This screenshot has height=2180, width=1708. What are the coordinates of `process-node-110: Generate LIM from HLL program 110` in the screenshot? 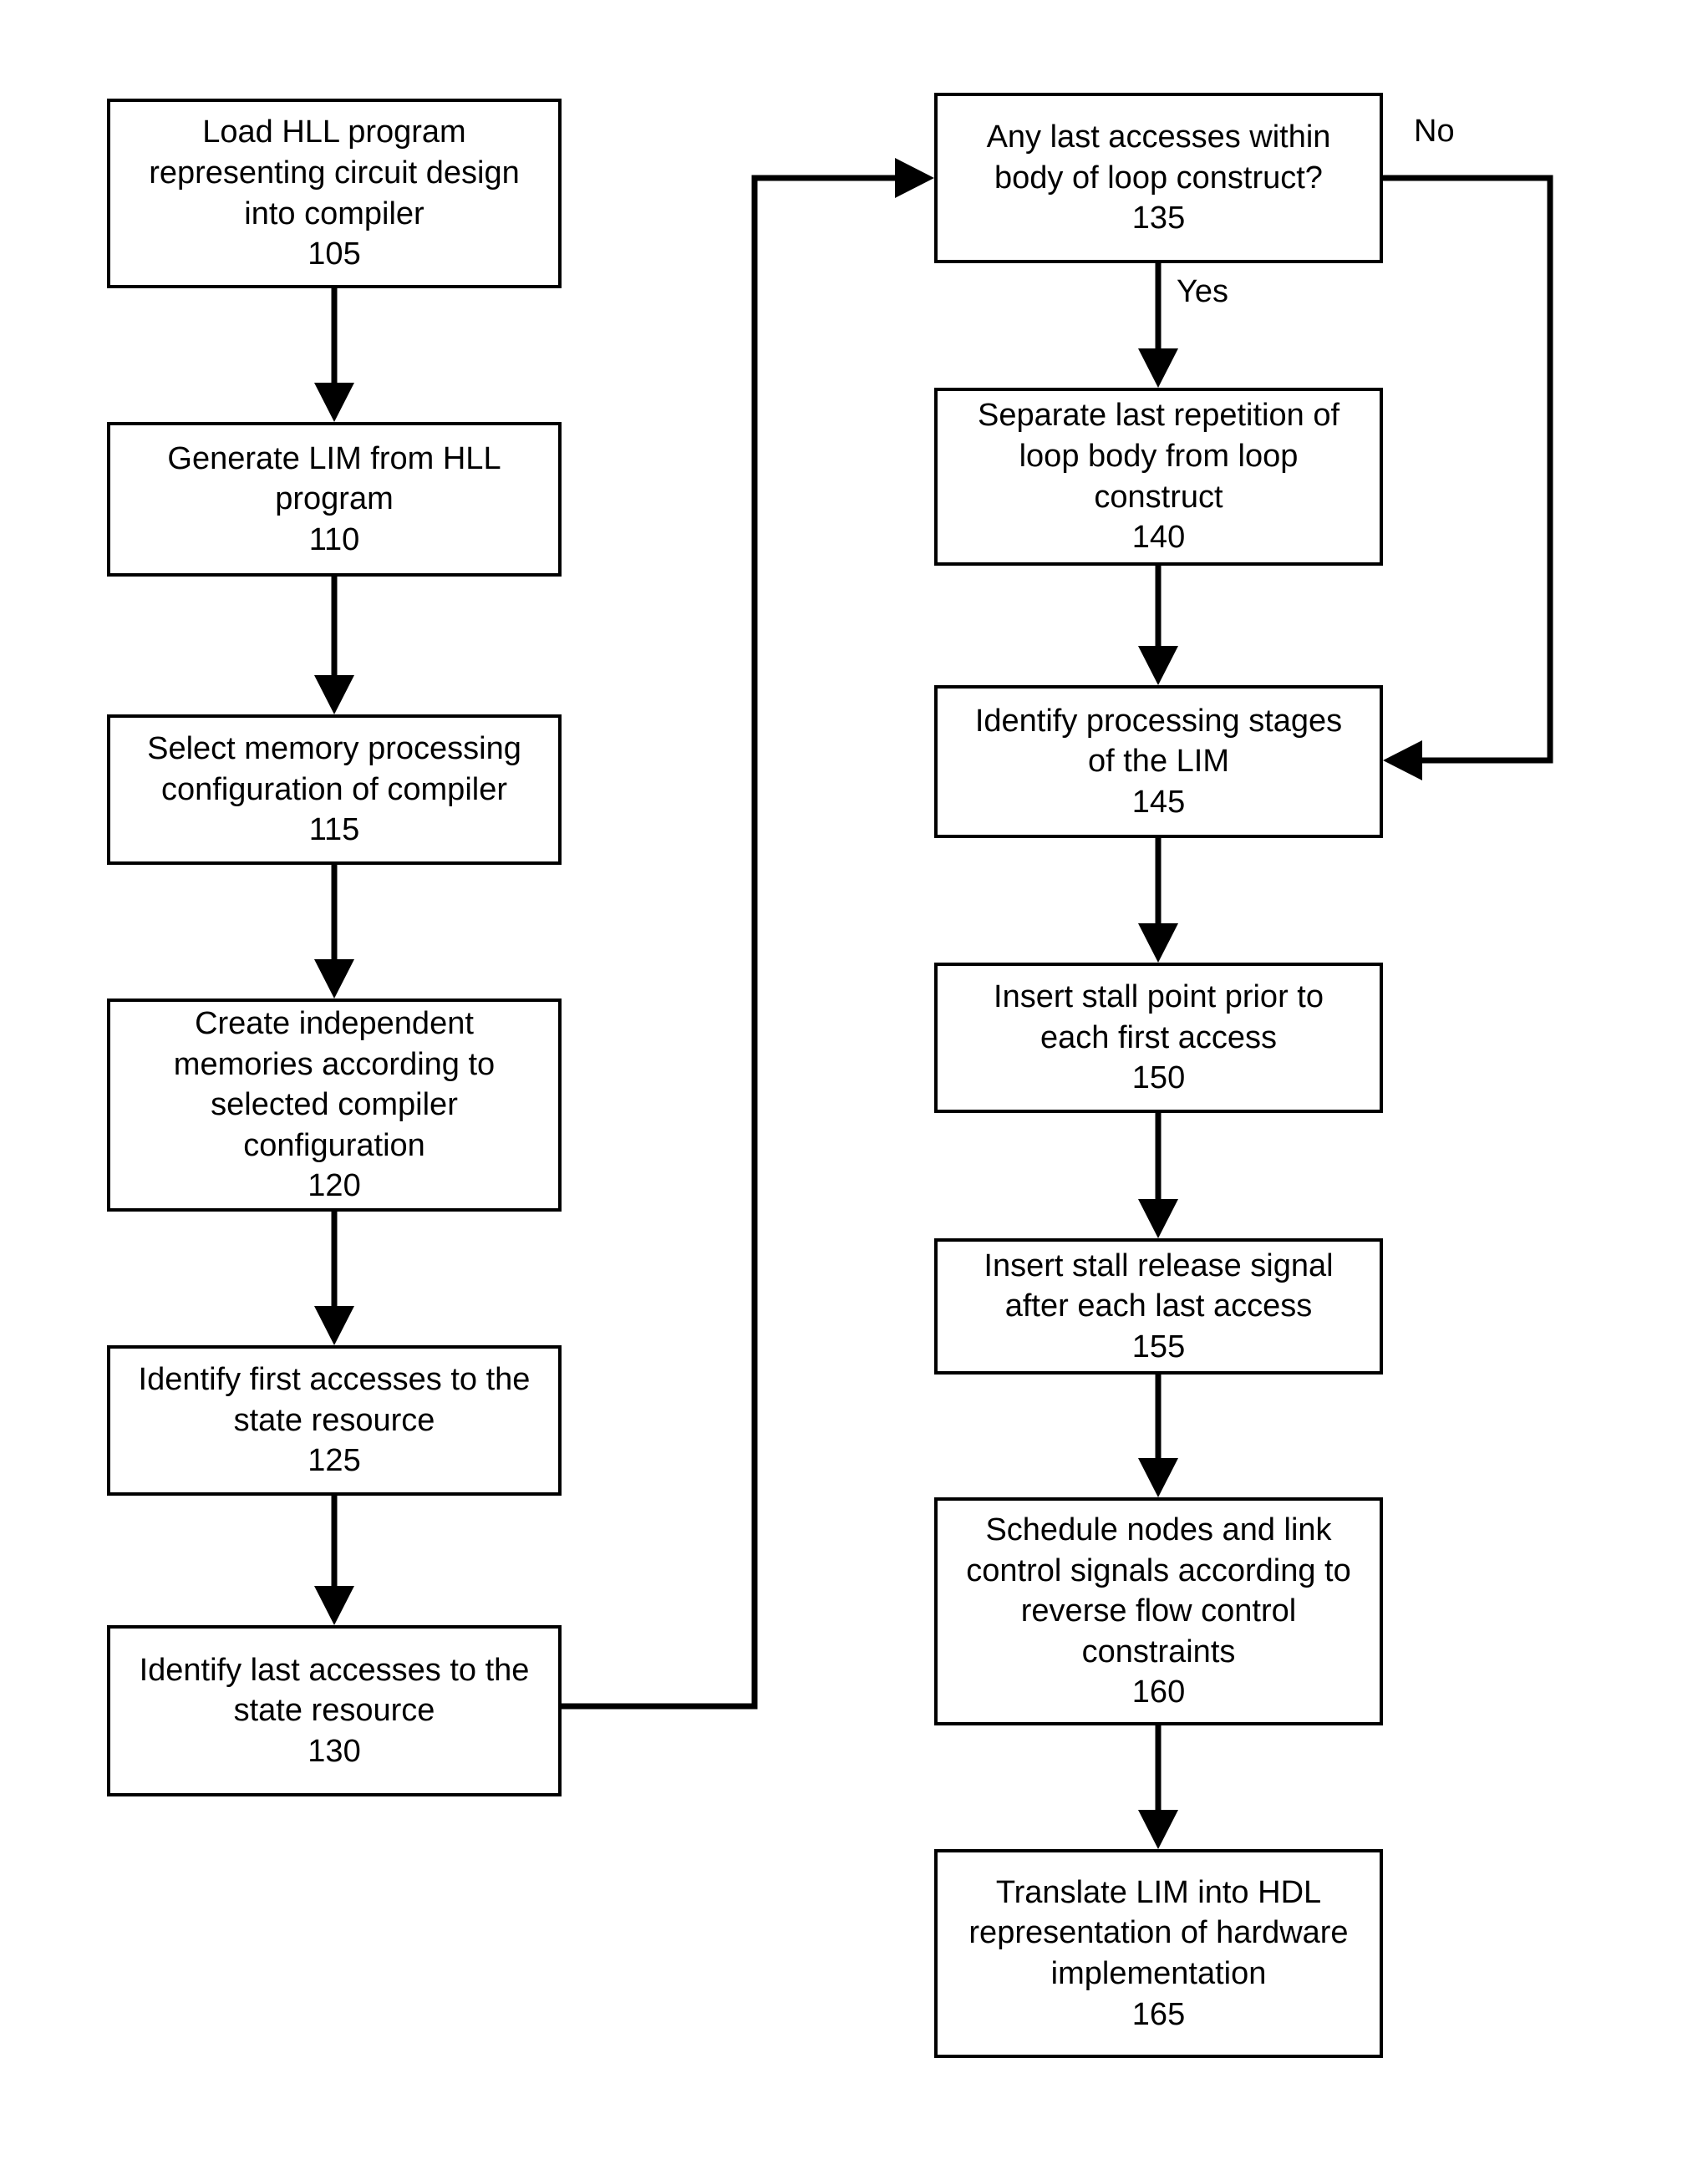 It's located at (334, 499).